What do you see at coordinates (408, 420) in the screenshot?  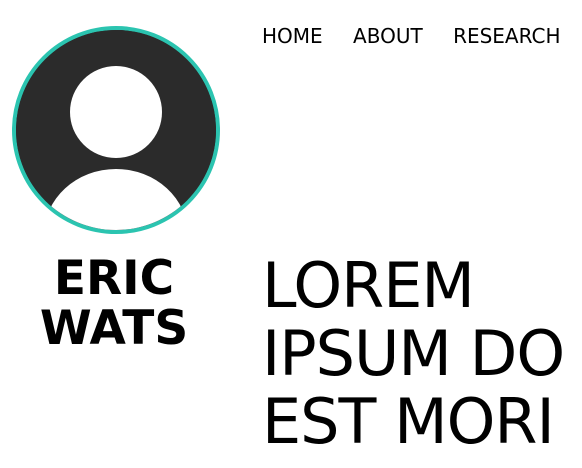 I see `hero-line3: EST MORI` at bounding box center [408, 420].